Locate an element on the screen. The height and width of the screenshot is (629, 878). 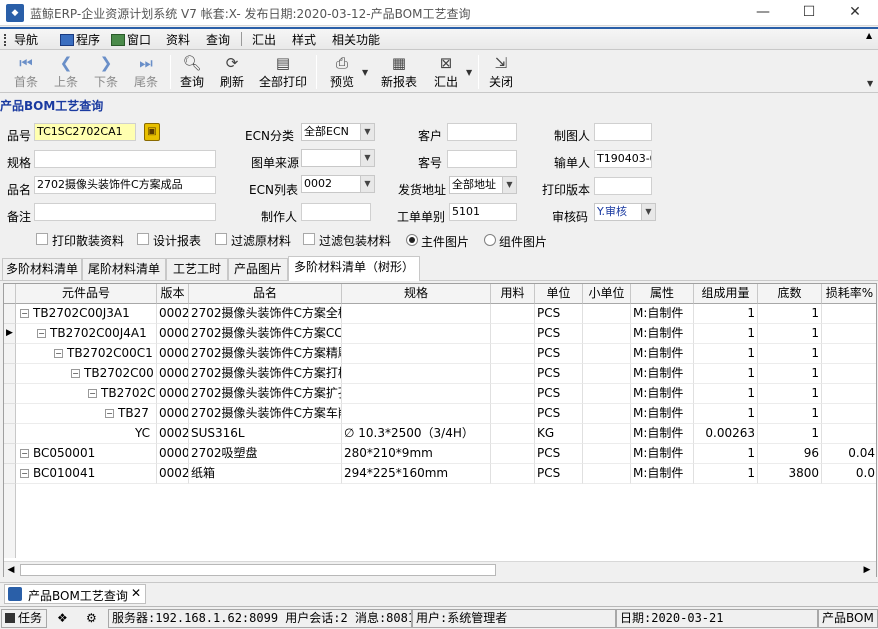
col-header-unit: 单位 is located at coordinates (559, 294).